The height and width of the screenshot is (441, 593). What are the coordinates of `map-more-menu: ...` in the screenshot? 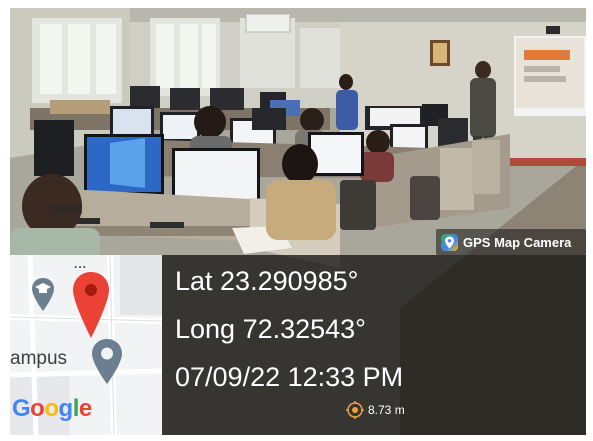 It's located at (80, 264).